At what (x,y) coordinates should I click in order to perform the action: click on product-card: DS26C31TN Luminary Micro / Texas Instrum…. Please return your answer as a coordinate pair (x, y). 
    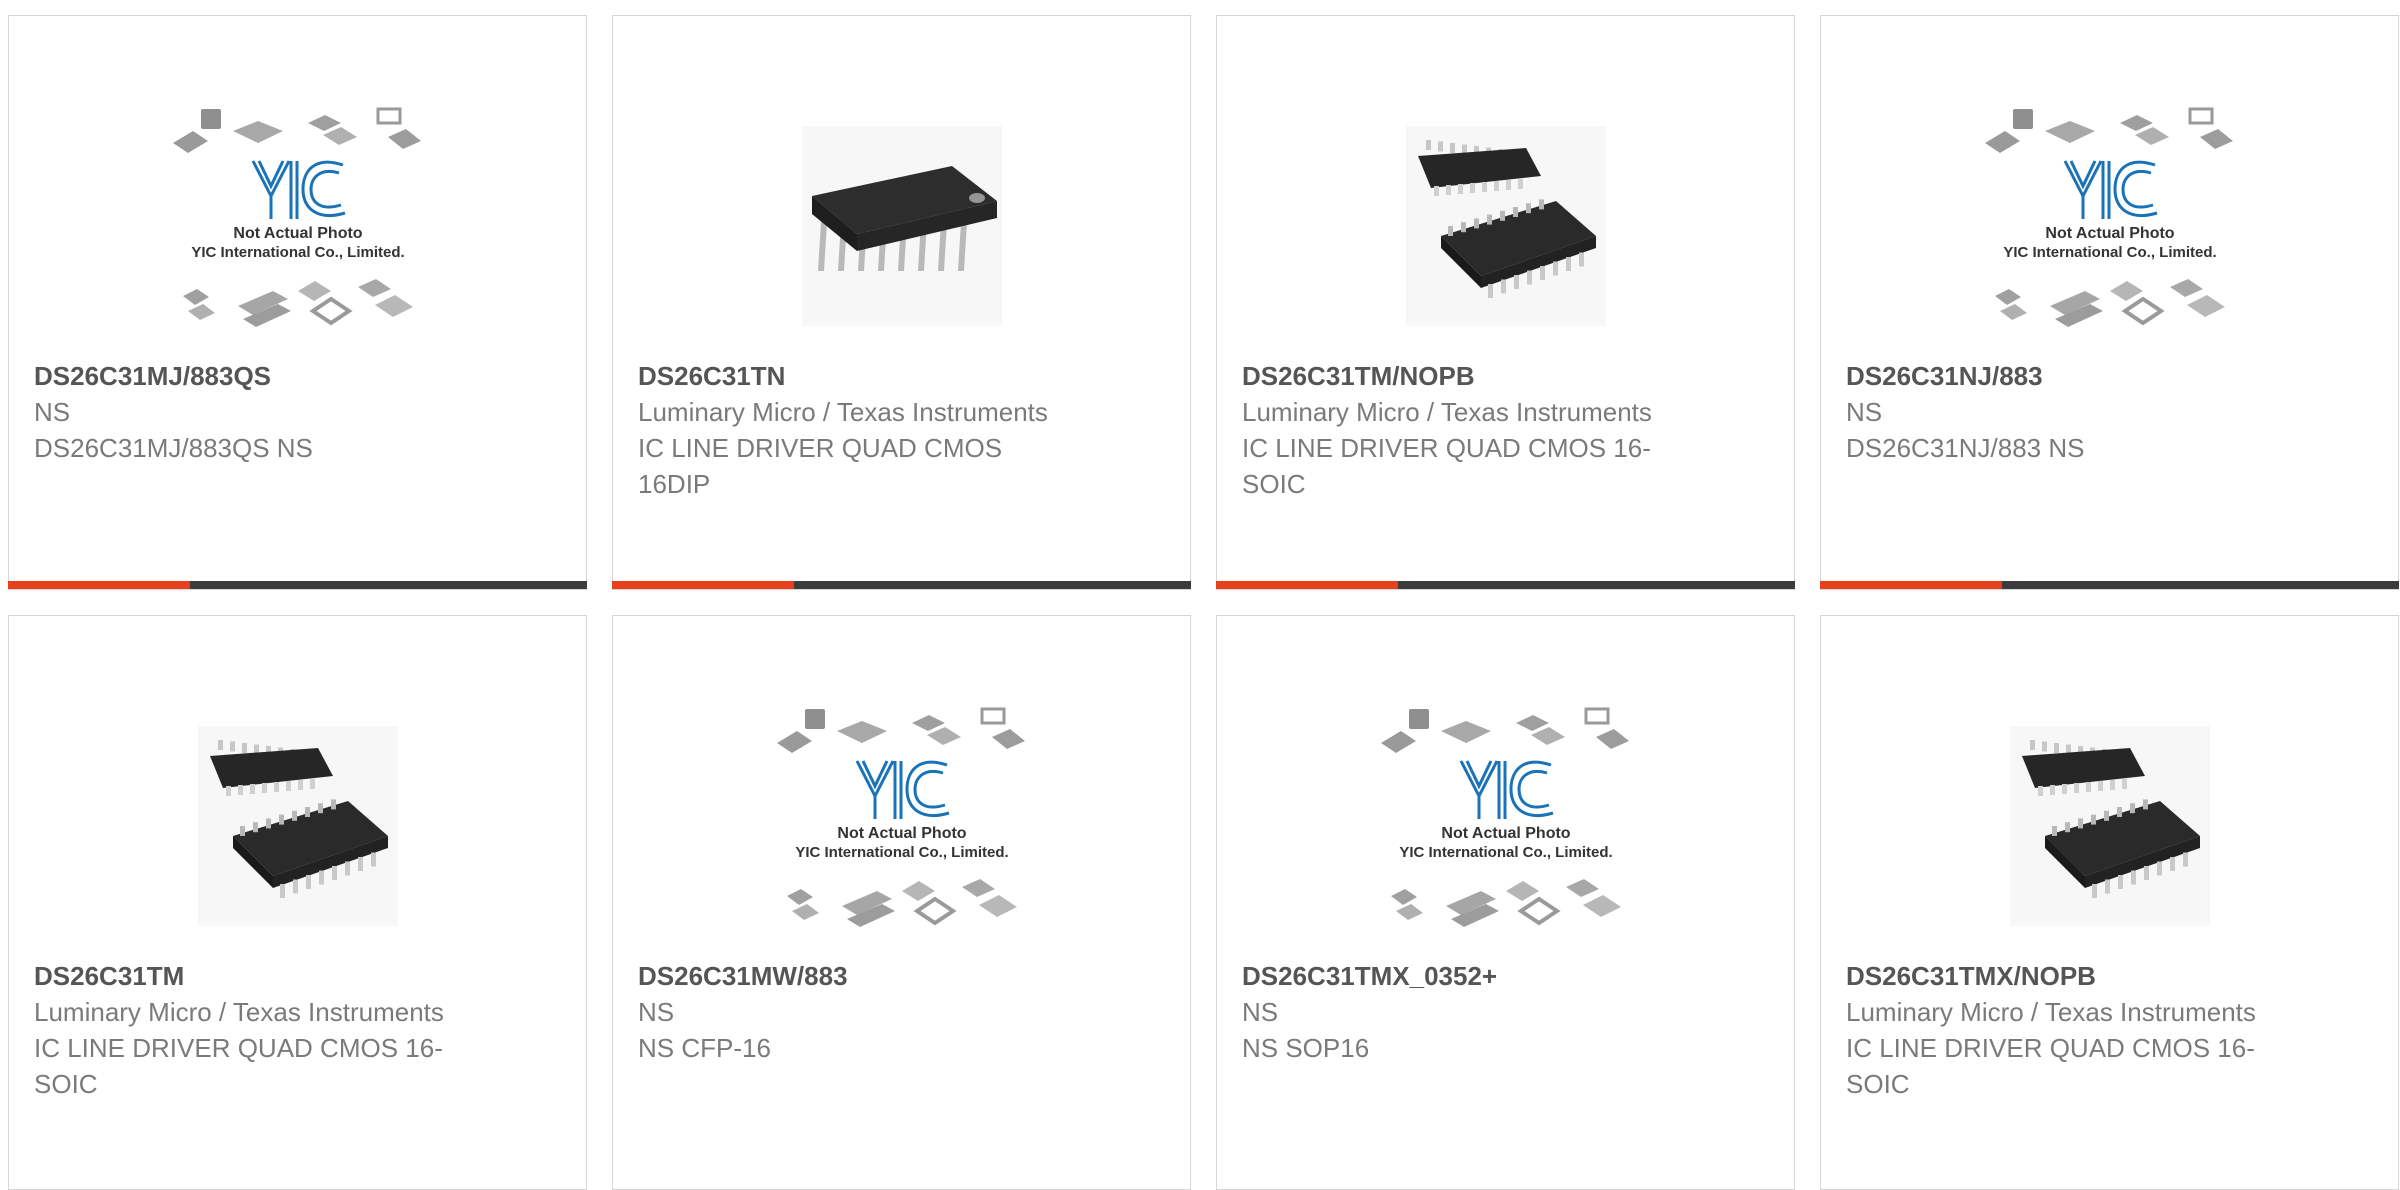
    Looking at the image, I should click on (901, 302).